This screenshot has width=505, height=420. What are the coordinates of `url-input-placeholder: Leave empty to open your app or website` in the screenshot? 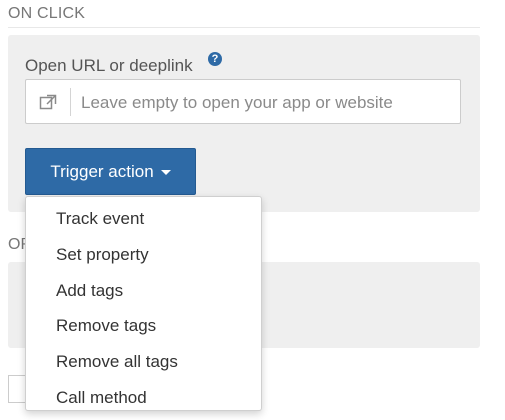 It's located at (237, 102).